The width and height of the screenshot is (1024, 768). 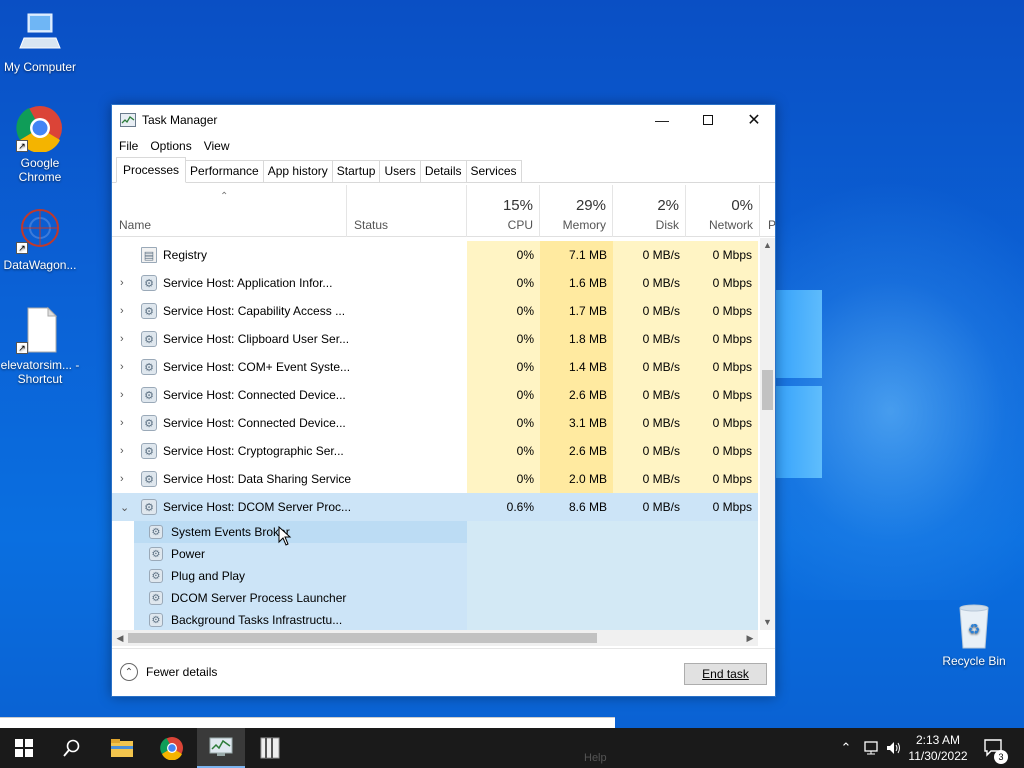 I want to click on scroll-down-icon: ▼, so click(x=767, y=622).